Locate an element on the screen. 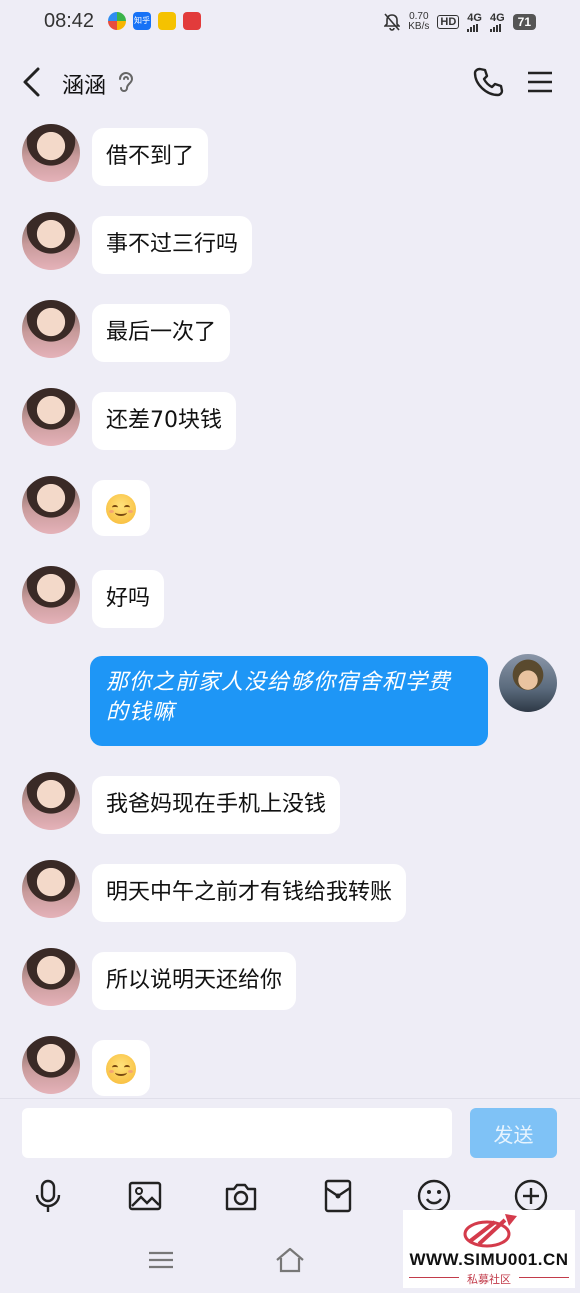  hd-badge: HD is located at coordinates (448, 22).